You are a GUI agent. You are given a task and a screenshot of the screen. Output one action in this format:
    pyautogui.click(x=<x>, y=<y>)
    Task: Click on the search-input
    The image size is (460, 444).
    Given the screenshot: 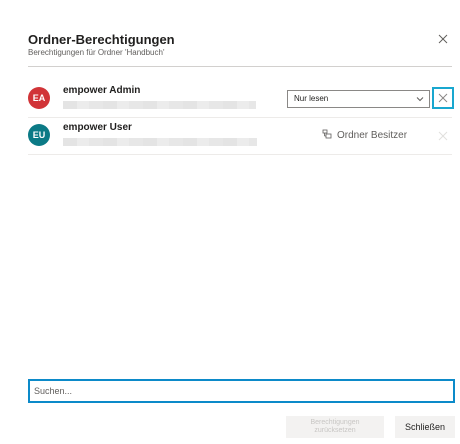 What is the action you would take?
    pyautogui.click(x=241, y=391)
    